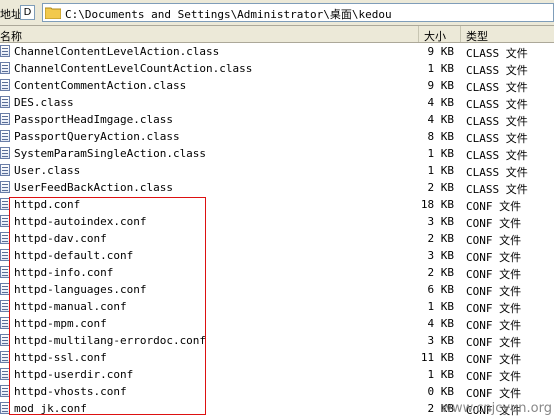  I want to click on address-accel-key: D, so click(27, 12).